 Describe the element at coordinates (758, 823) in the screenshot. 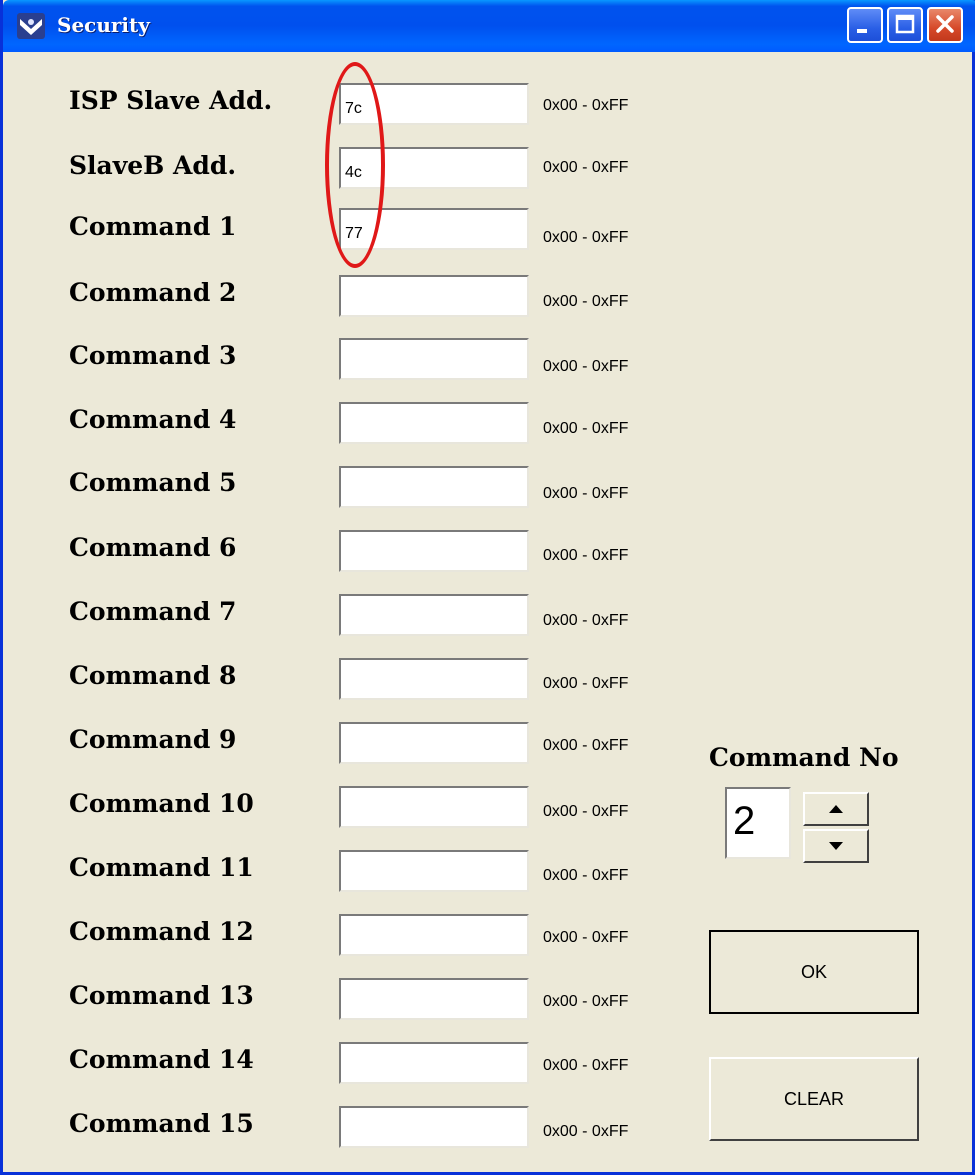

I see `command-no-field: 2` at that location.